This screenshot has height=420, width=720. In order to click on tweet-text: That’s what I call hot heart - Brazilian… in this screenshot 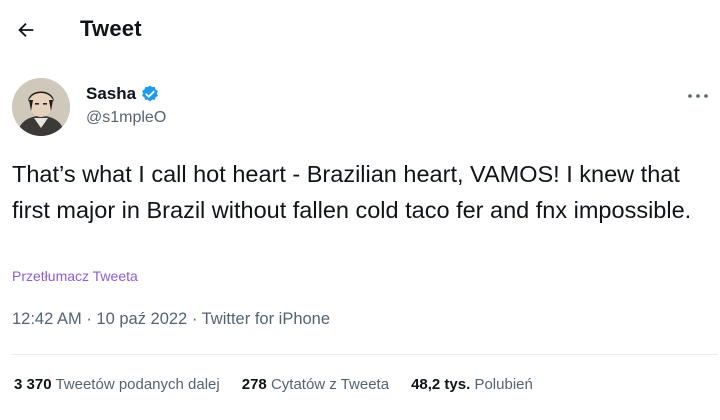, I will do `click(352, 192)`.